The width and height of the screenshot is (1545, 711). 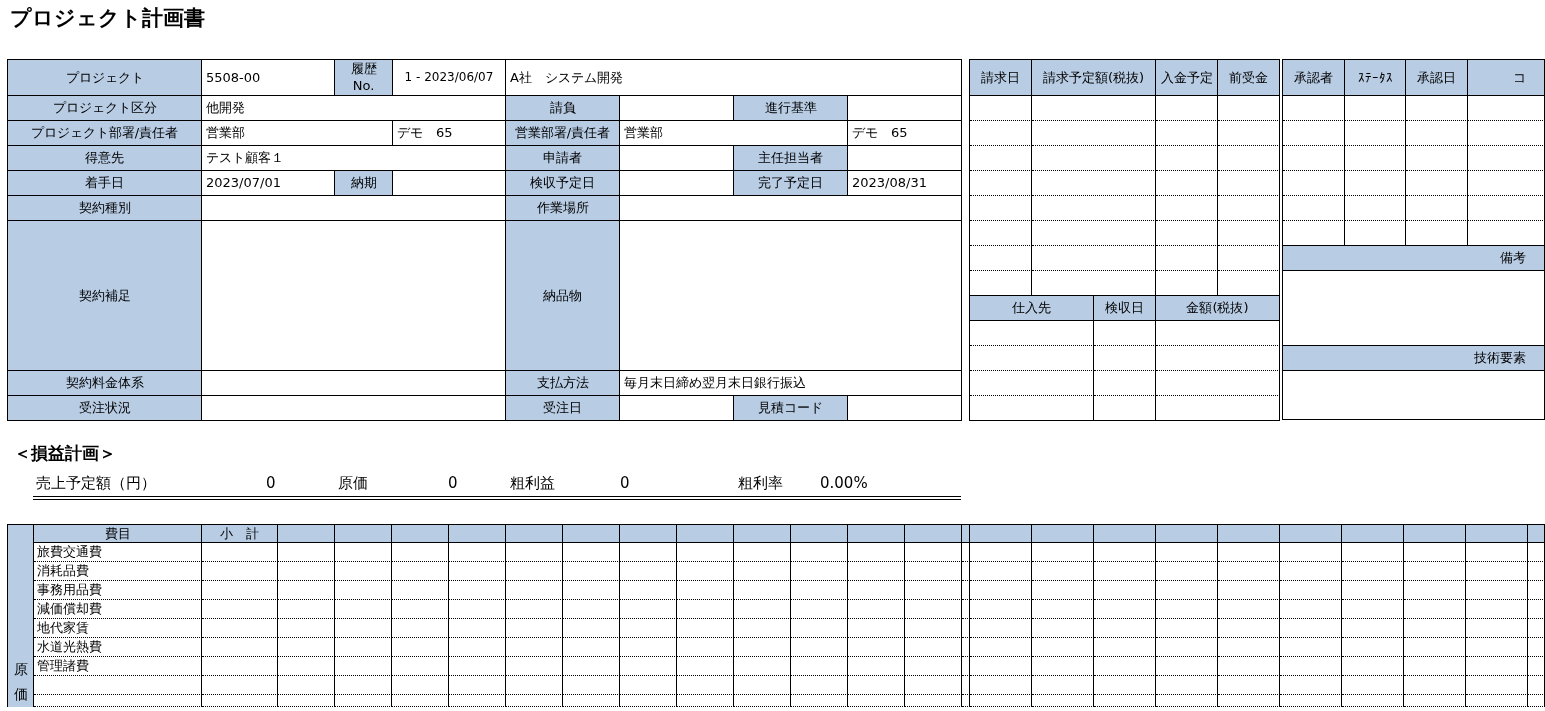 I want to click on column-header: ｽﾃｰﾀｽ, so click(x=1375, y=78).